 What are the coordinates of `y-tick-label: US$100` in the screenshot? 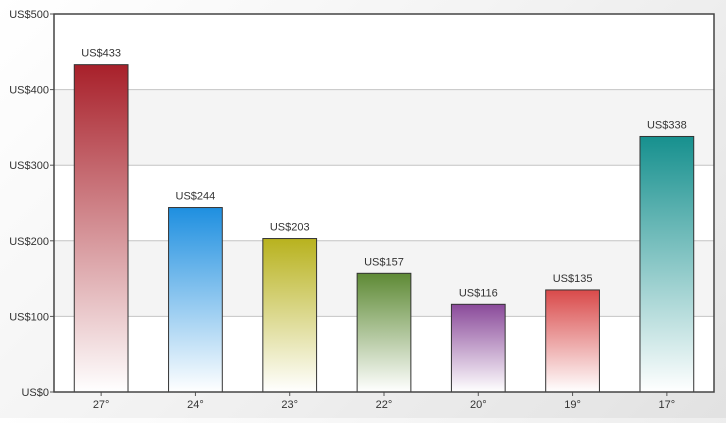 It's located at (29, 317).